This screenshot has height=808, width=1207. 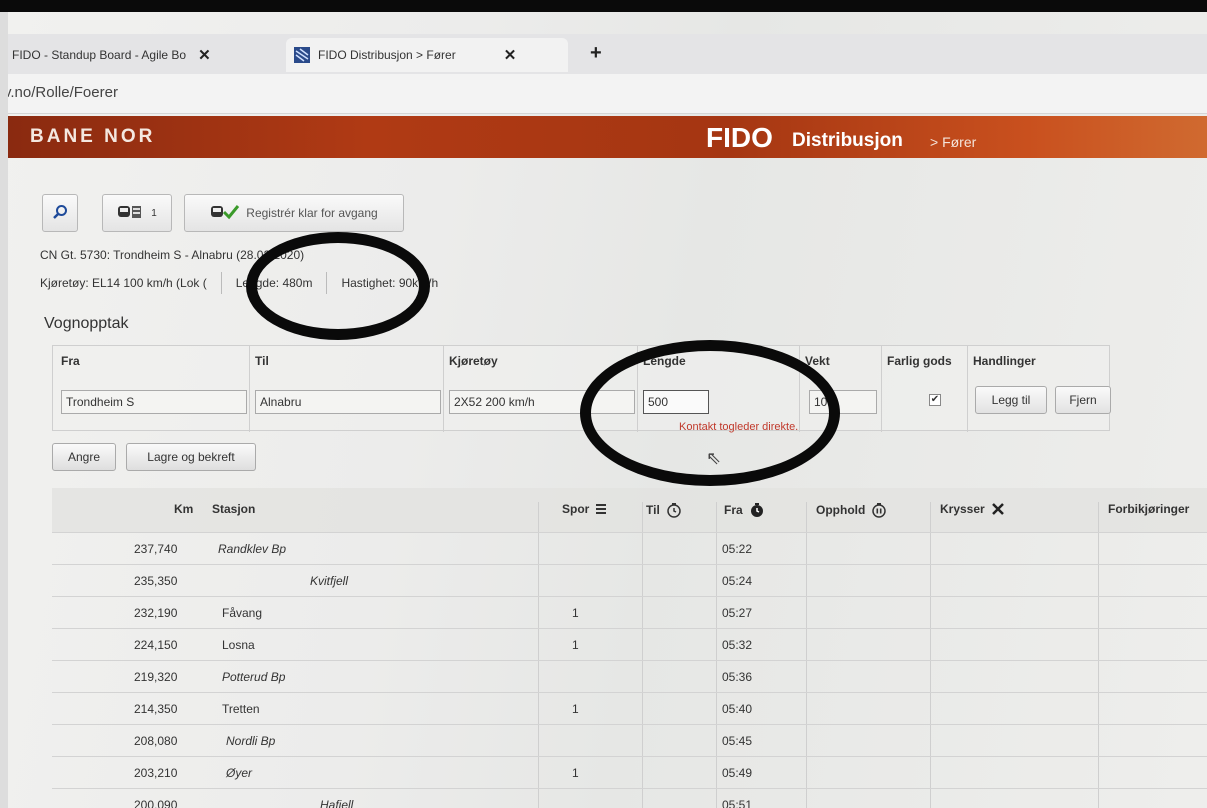 I want to click on km-cell: 208,080, so click(x=156, y=741).